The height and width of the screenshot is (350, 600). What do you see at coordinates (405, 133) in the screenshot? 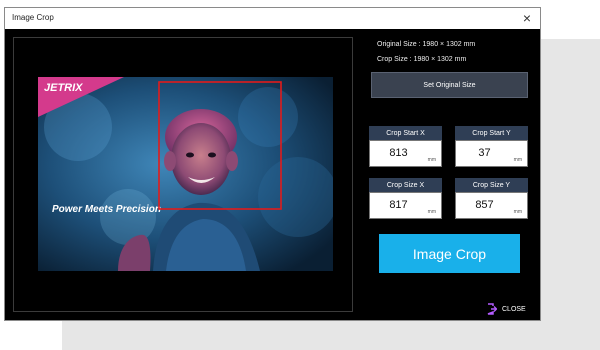
I see `crop-start-x-label: Crop Start X` at bounding box center [405, 133].